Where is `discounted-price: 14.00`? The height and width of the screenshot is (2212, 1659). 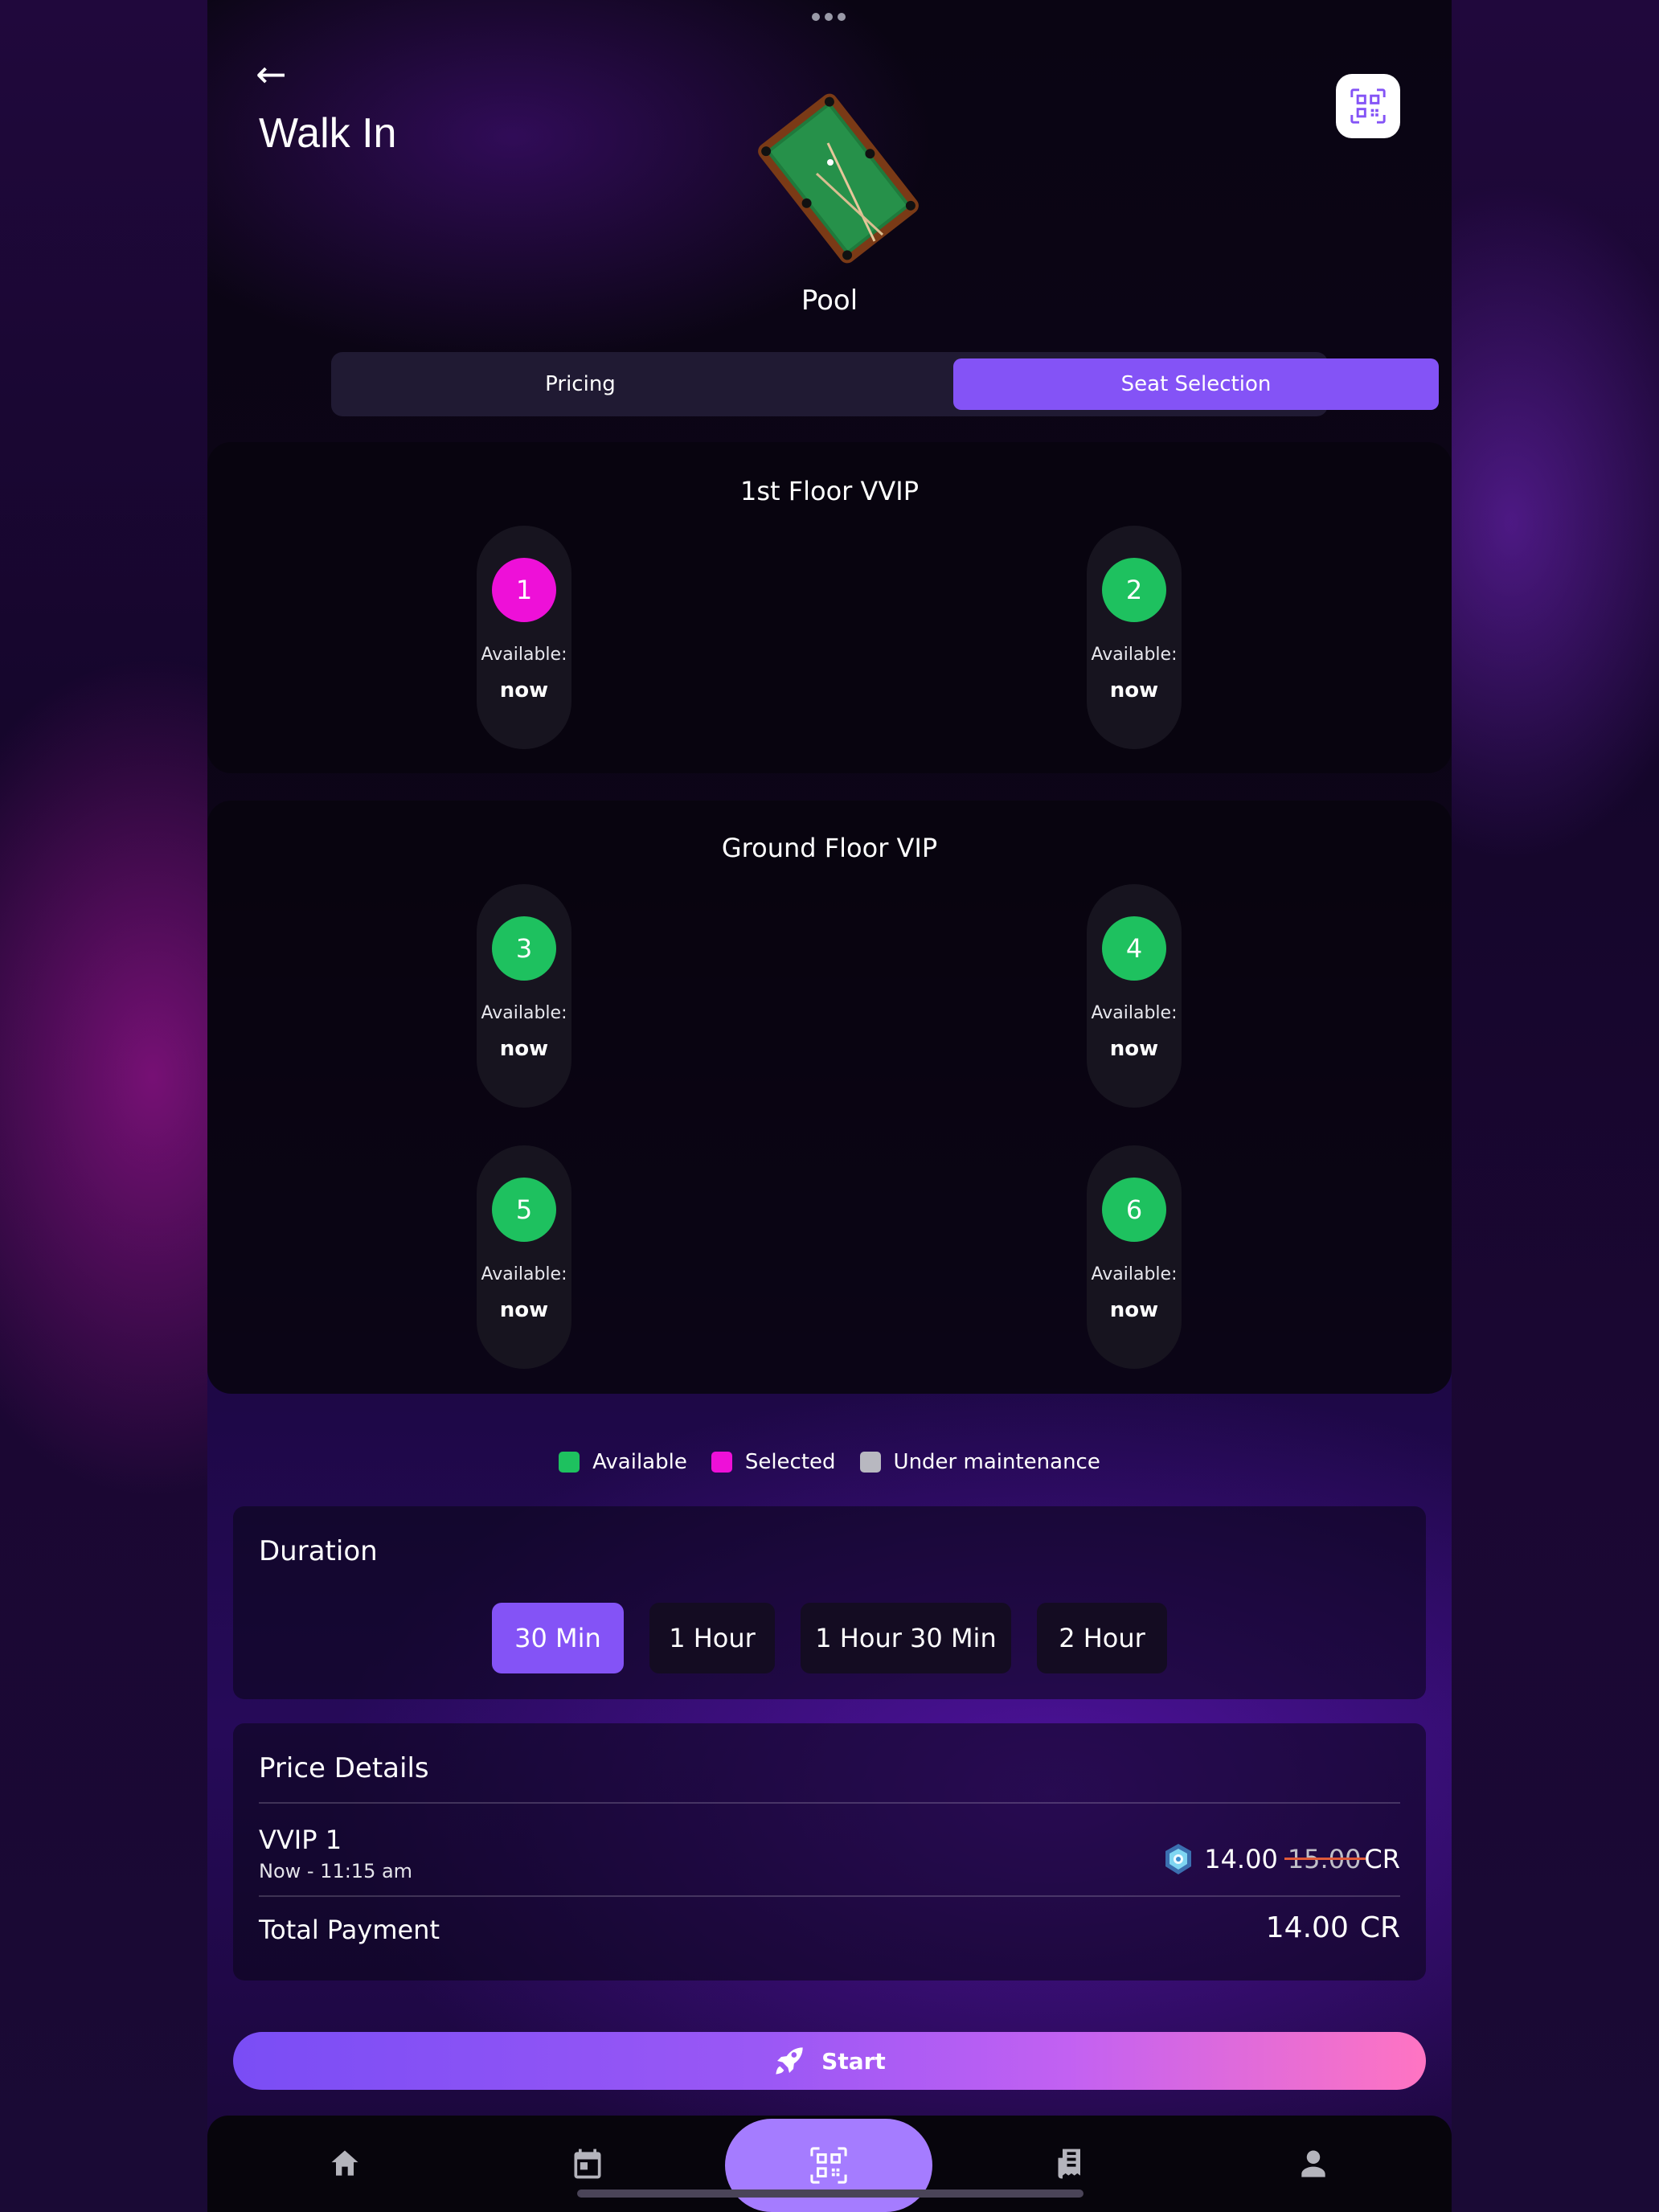
discounted-price: 14.00 is located at coordinates (1241, 1859).